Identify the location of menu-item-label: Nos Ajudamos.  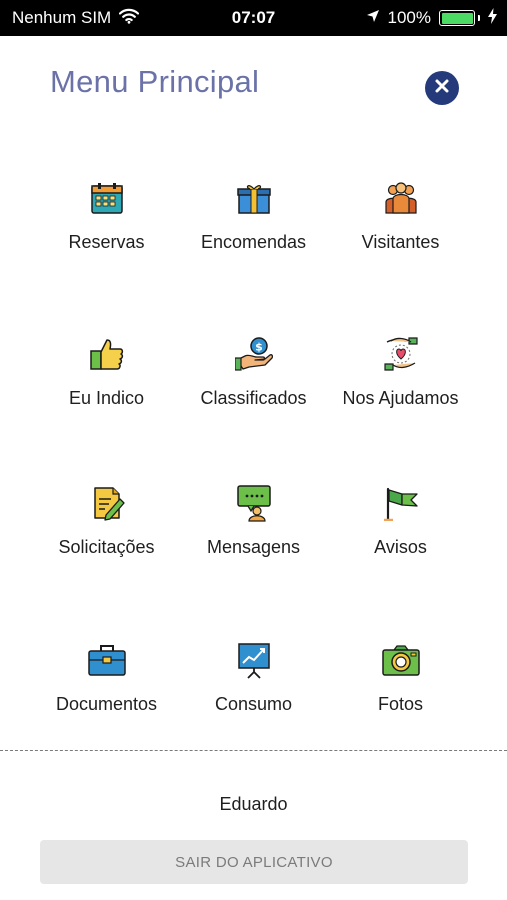
(400, 398).